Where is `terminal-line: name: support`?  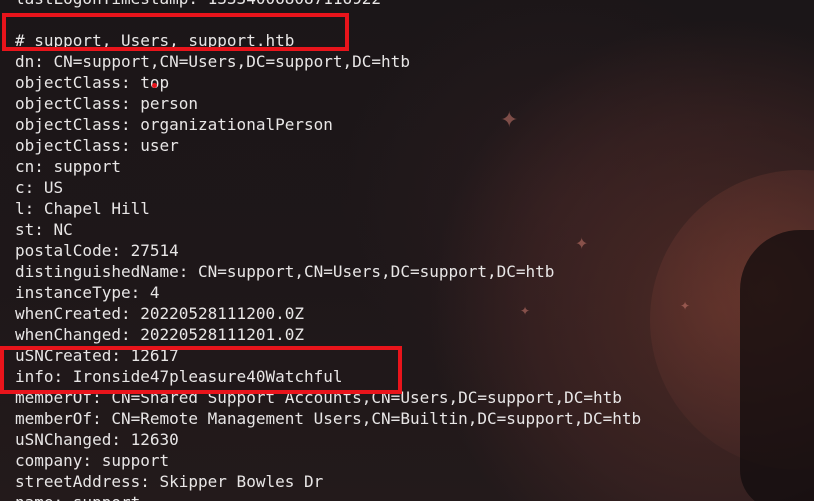 terminal-line: name: support is located at coordinates (328, 496).